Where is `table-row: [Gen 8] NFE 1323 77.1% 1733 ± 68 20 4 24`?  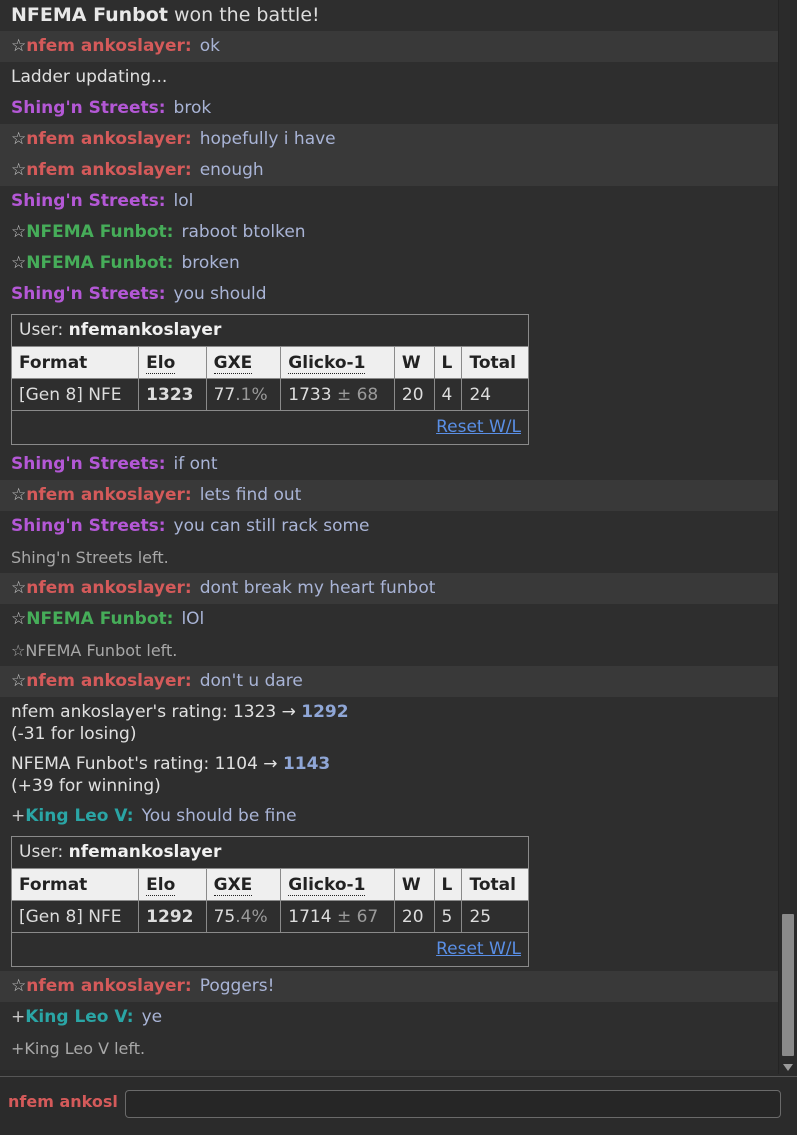
table-row: [Gen 8] NFE 1323 77.1% 1733 ± 68 20 4 24 is located at coordinates (270, 394).